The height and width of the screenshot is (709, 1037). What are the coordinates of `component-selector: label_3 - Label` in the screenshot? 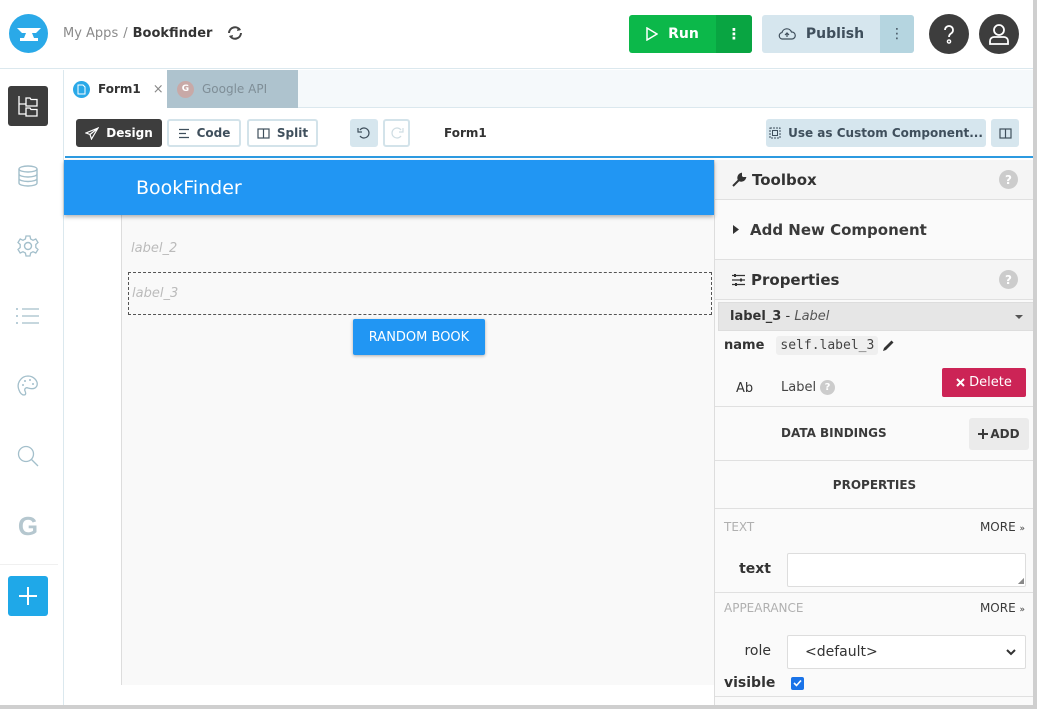 It's located at (875, 316).